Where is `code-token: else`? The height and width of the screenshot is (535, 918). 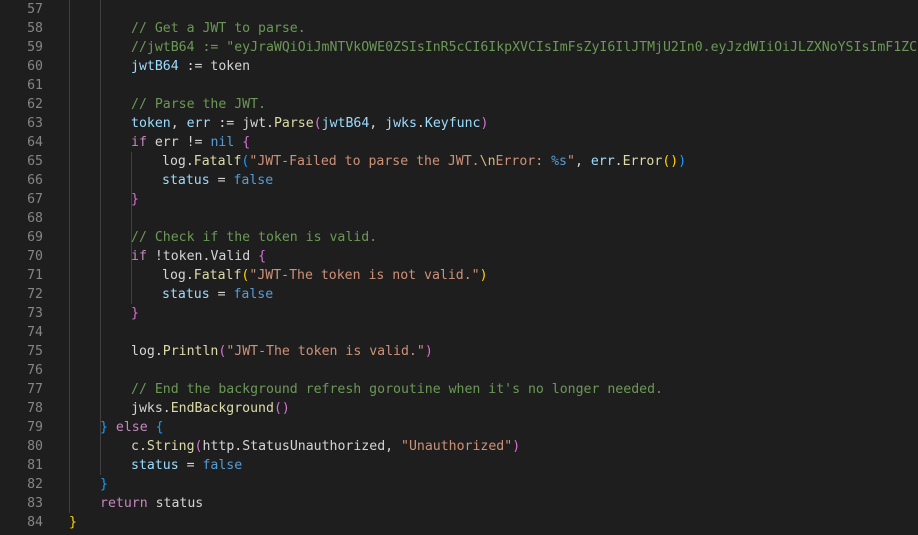 code-token: else is located at coordinates (131, 427).